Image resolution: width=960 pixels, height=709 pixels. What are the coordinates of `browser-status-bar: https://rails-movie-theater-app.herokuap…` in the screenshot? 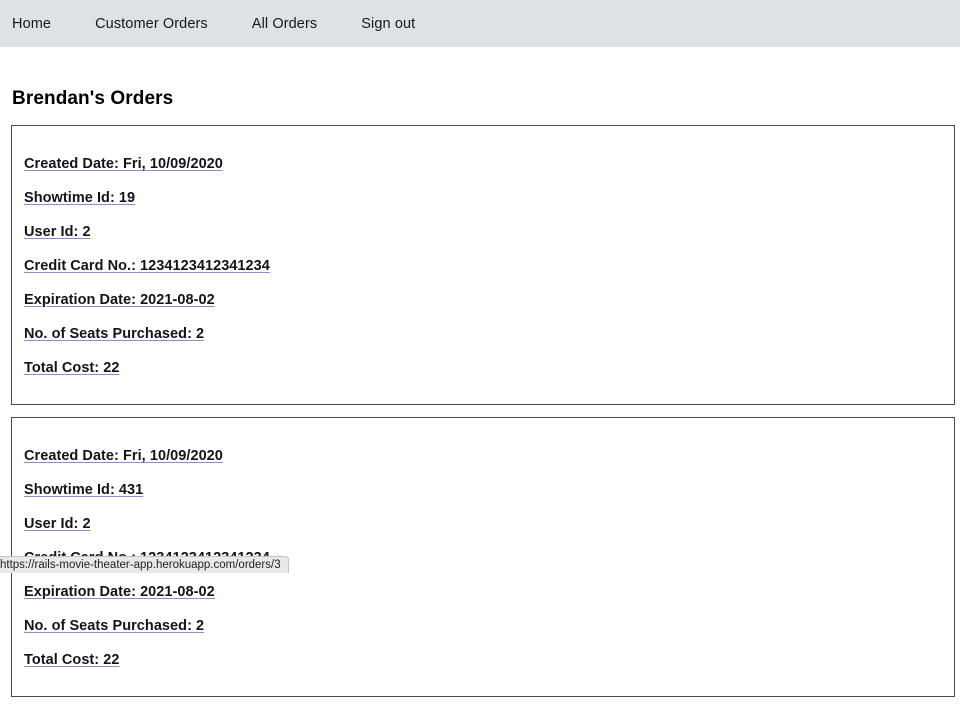 It's located at (144, 564).